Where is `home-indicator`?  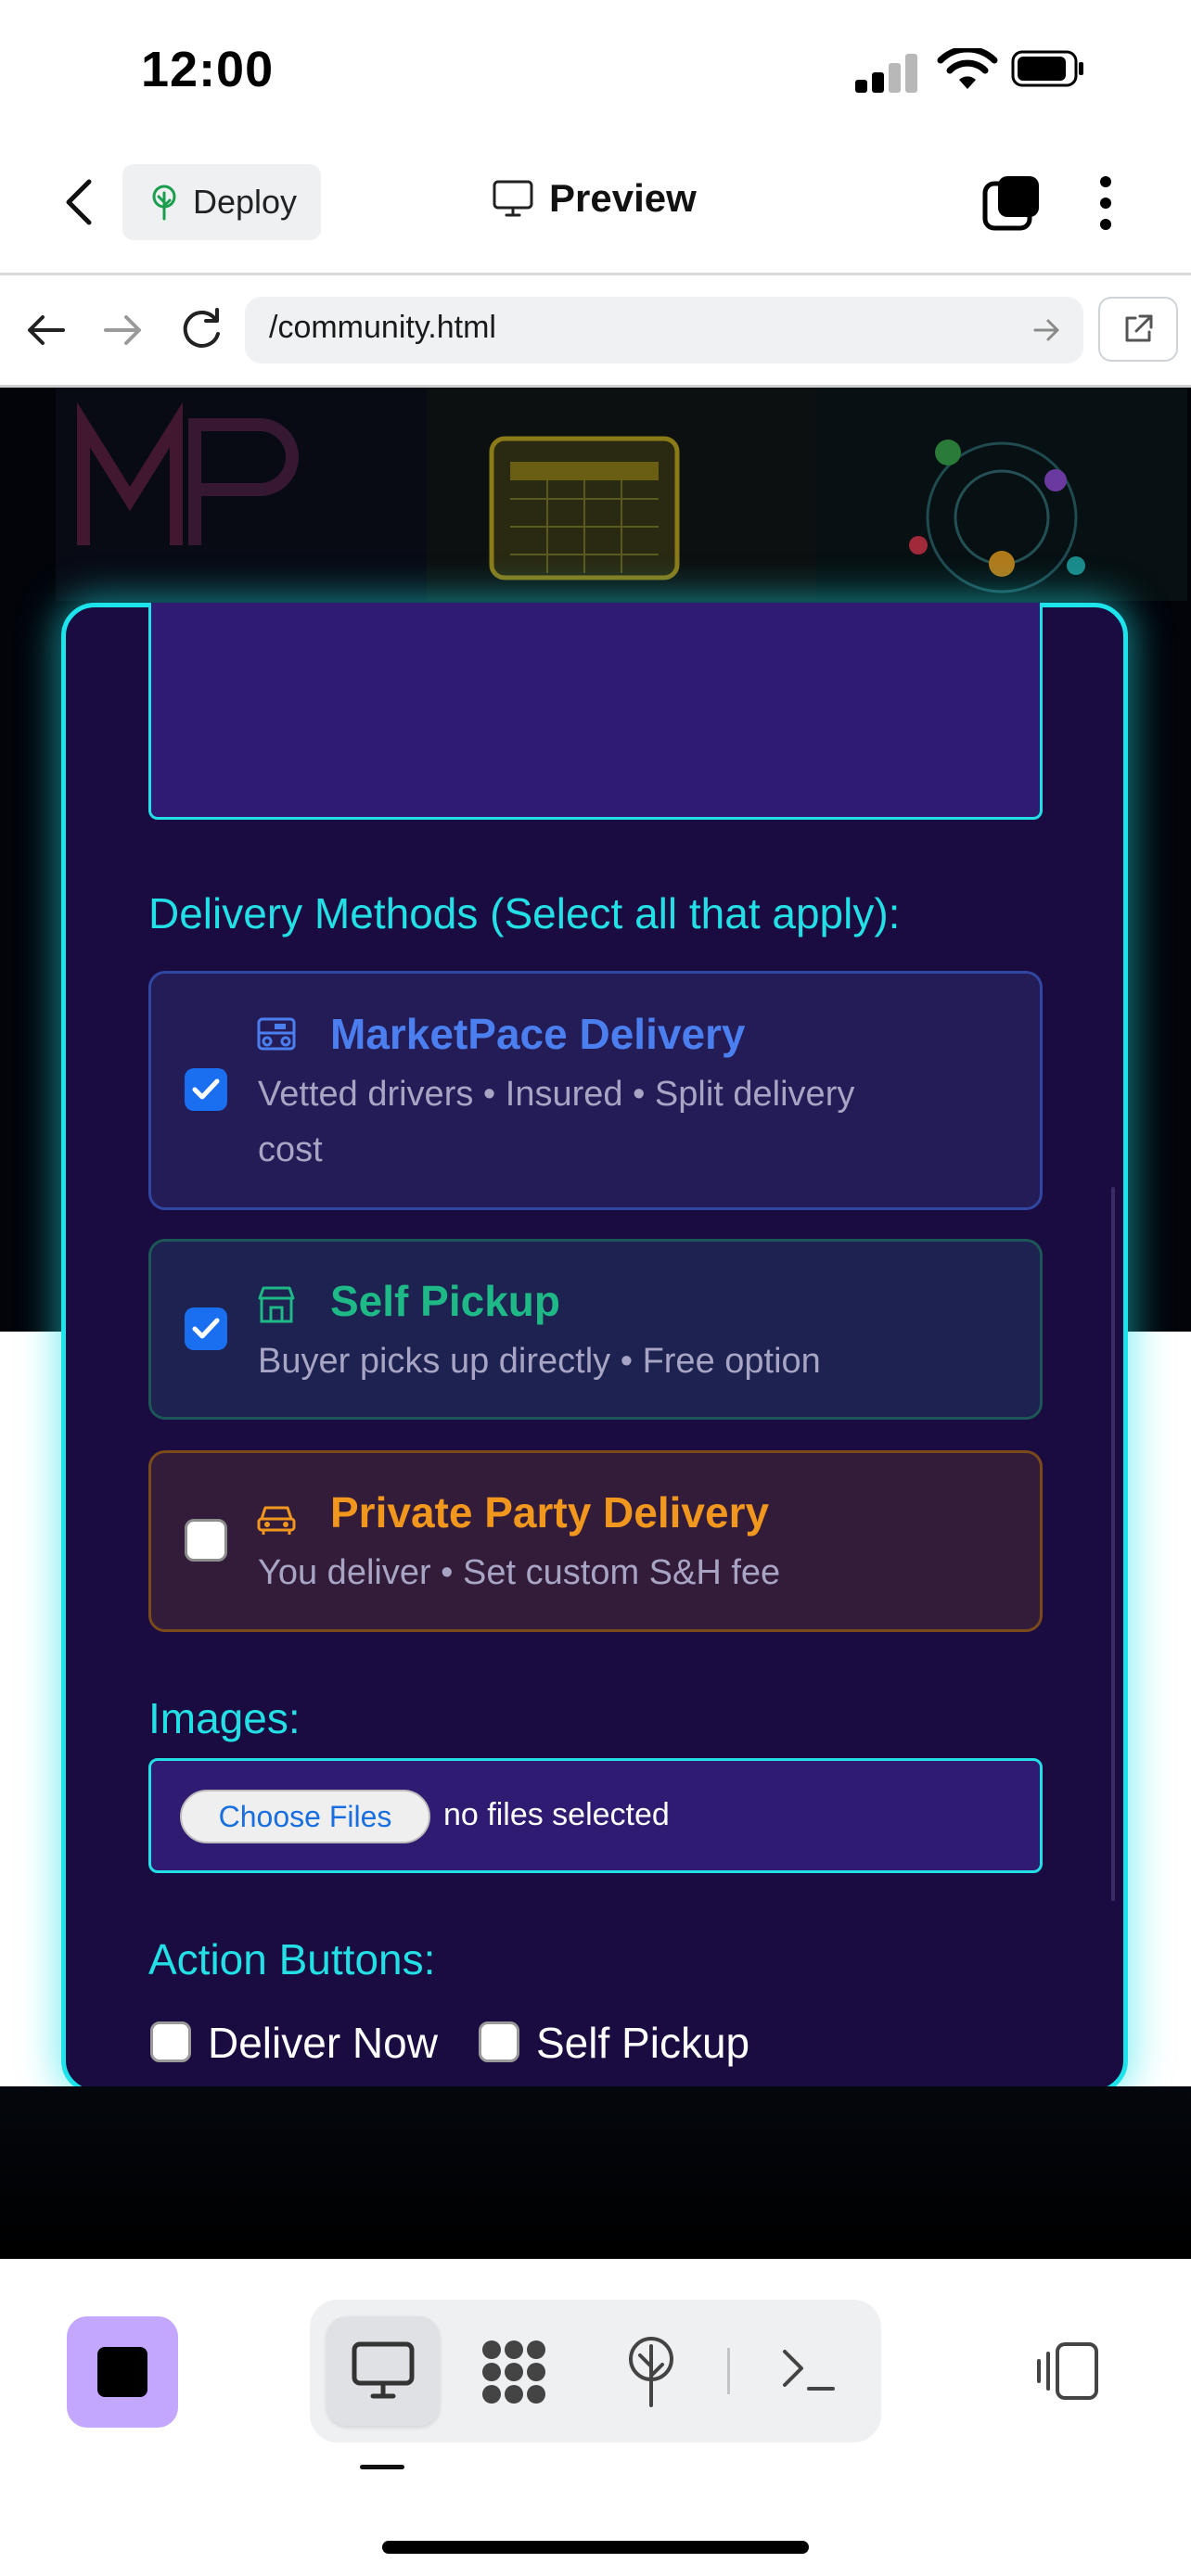
home-indicator is located at coordinates (595, 2547).